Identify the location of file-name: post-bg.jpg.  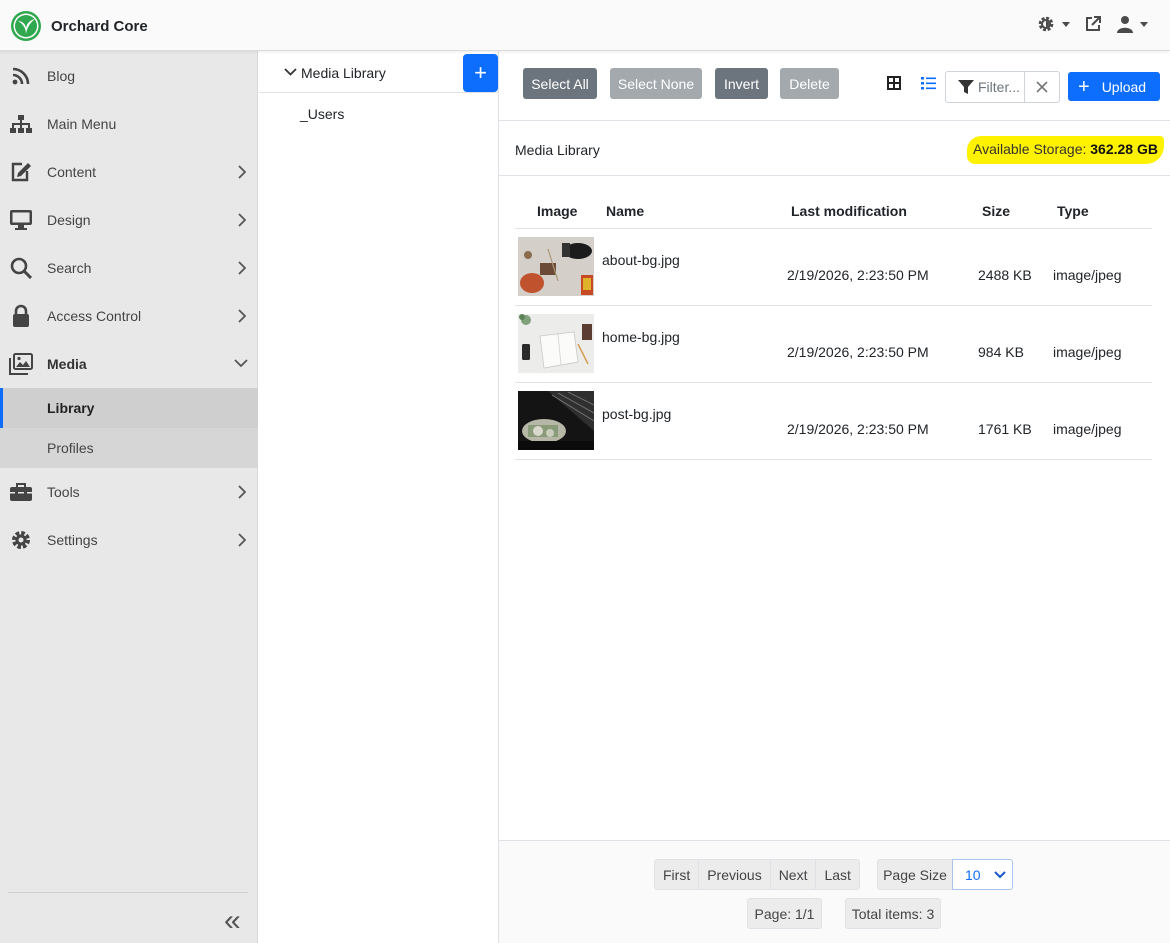
(636, 414).